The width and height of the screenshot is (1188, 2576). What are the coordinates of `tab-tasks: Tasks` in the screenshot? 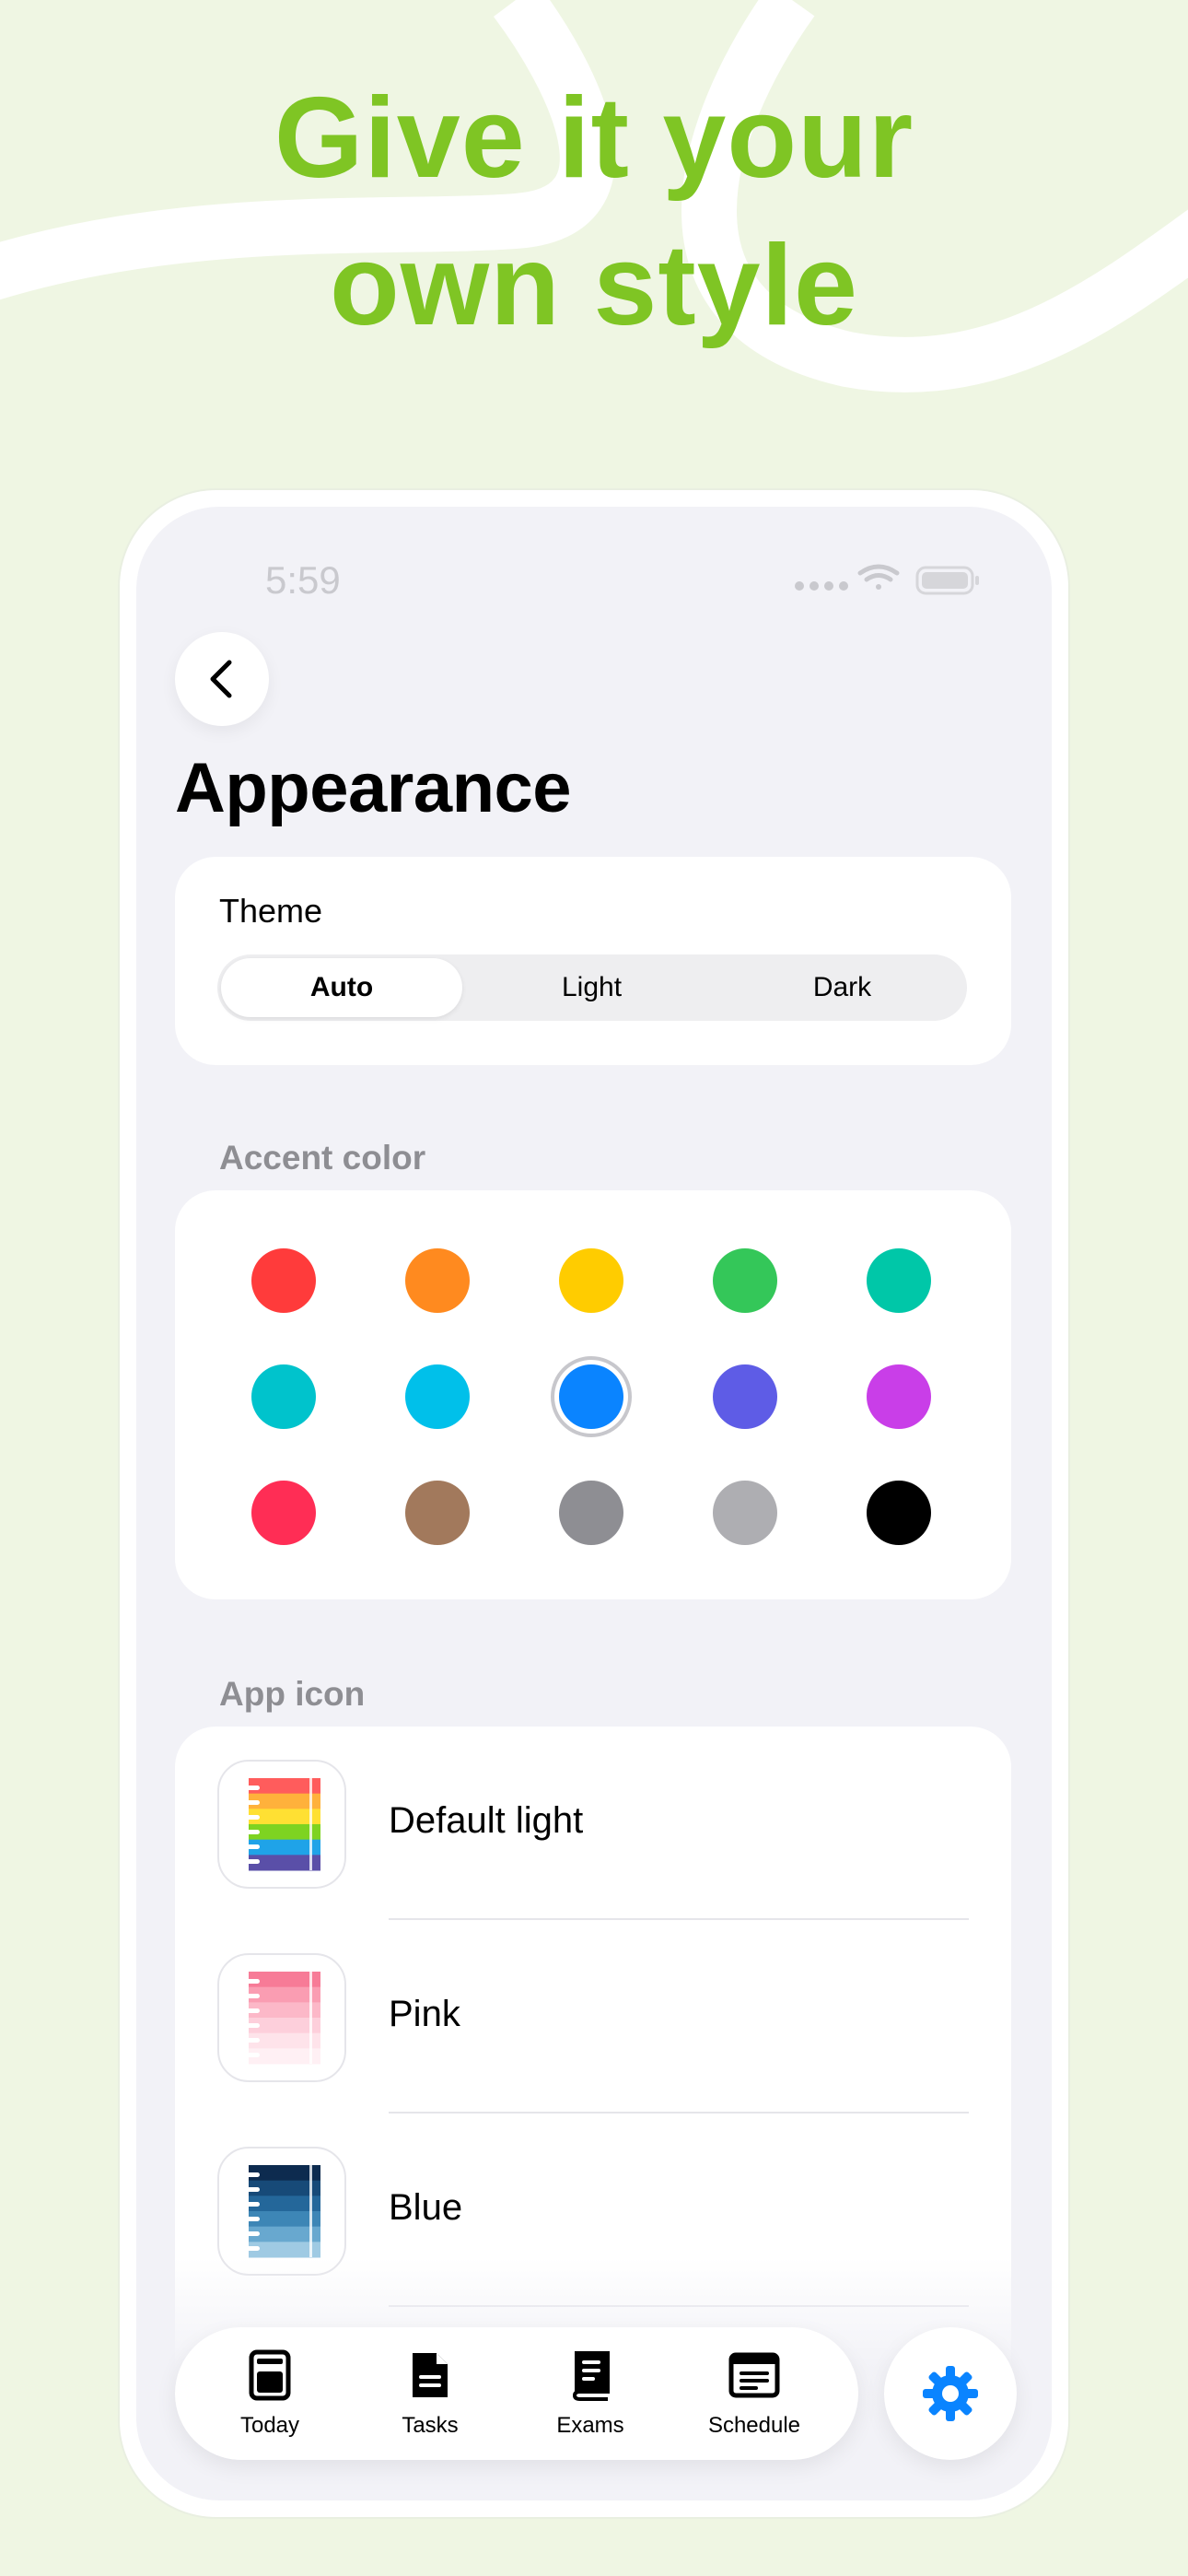 It's located at (430, 2394).